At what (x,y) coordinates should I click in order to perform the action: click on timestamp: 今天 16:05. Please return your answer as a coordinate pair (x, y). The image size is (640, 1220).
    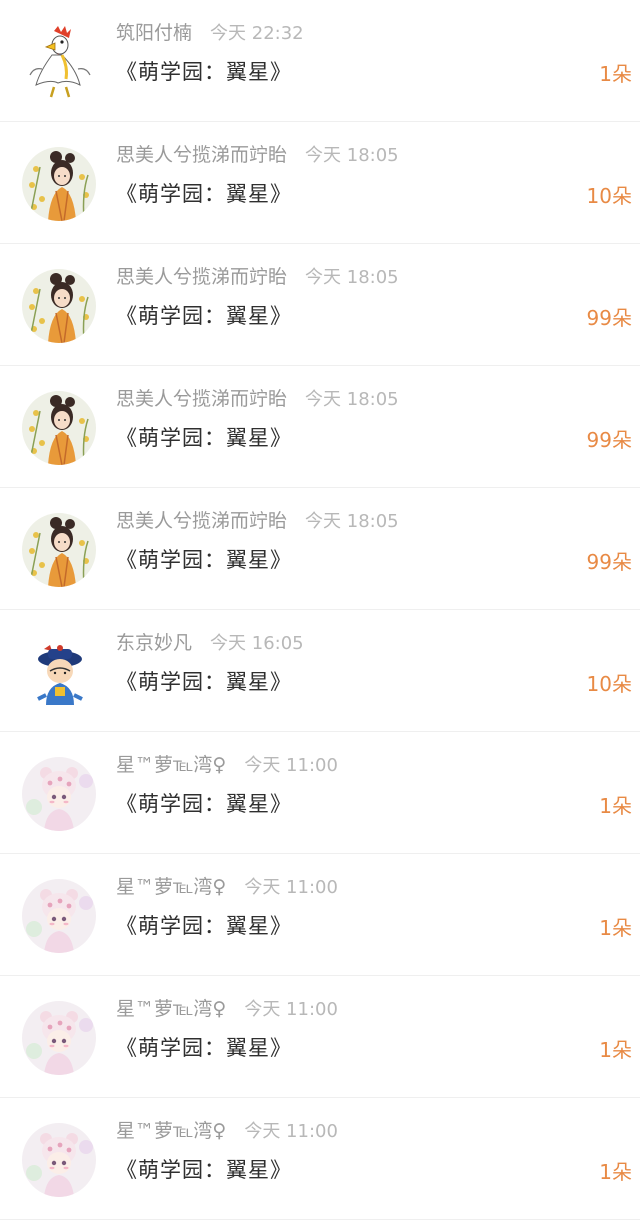
    Looking at the image, I should click on (257, 643).